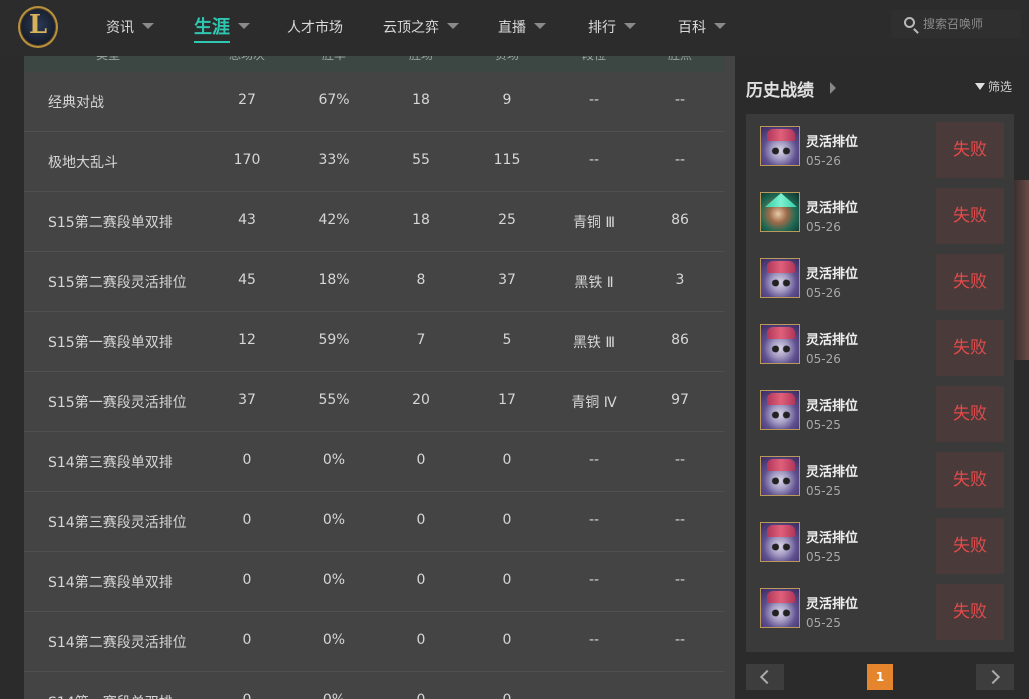 The height and width of the screenshot is (699, 1029). Describe the element at coordinates (507, 160) in the screenshot. I see `cell-losses: 115` at that location.